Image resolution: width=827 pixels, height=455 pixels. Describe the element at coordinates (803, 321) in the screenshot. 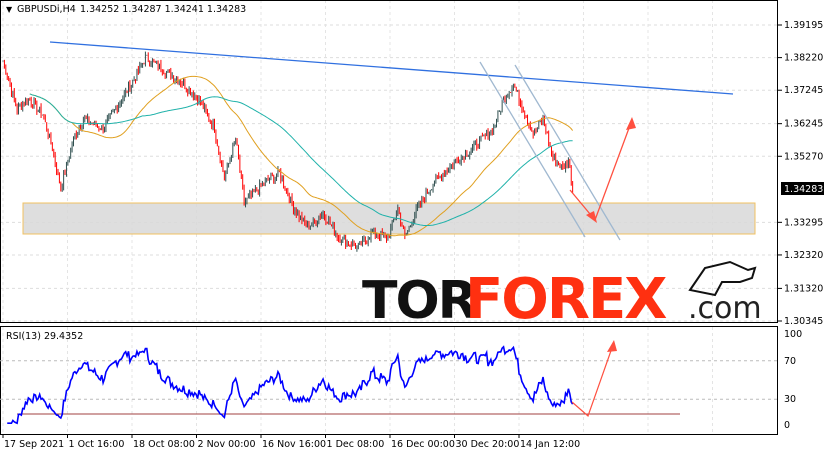

I see `price-tick-label: 1.30345` at that location.